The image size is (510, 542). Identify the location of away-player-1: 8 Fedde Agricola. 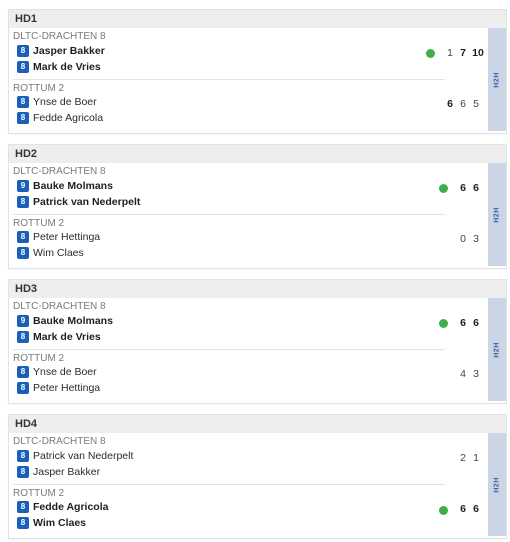
(62, 507).